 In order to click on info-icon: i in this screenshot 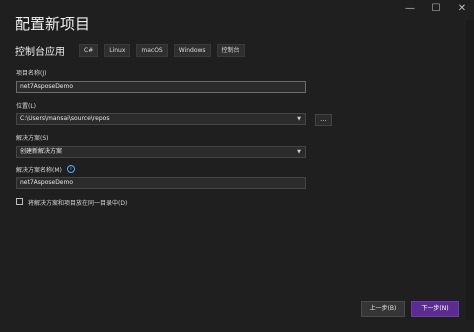, I will do `click(71, 169)`.